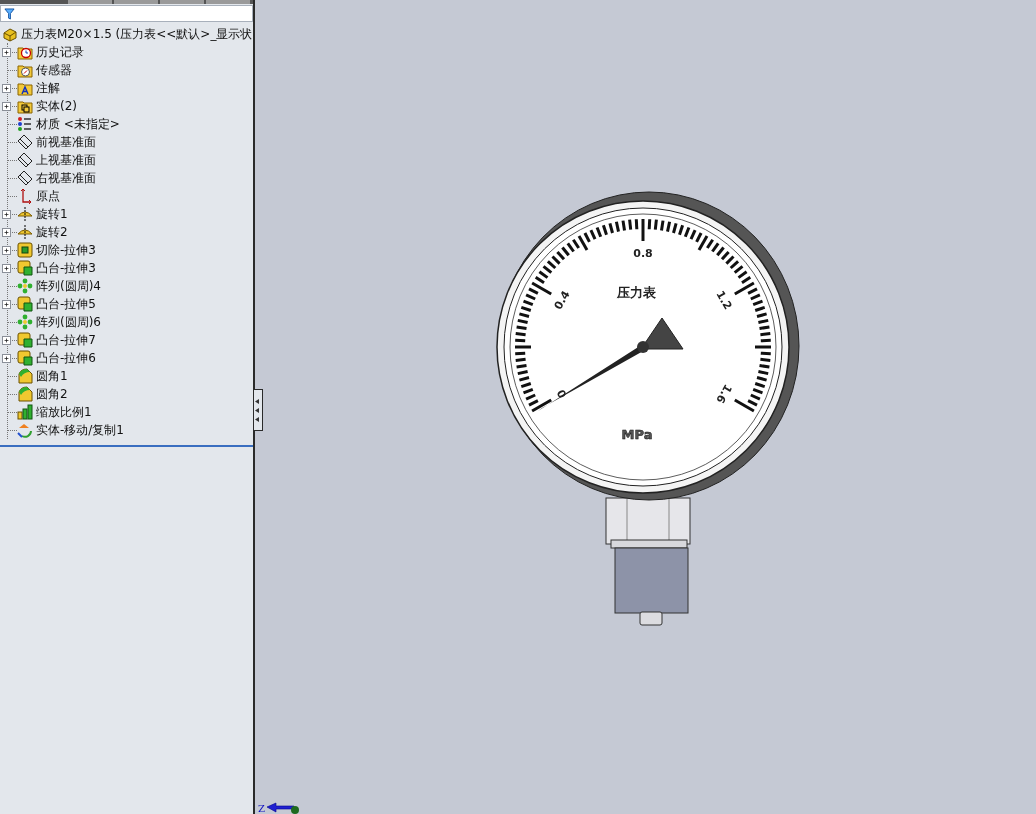 The image size is (1036, 814). What do you see at coordinates (126, 13) in the screenshot?
I see `filter-field` at bounding box center [126, 13].